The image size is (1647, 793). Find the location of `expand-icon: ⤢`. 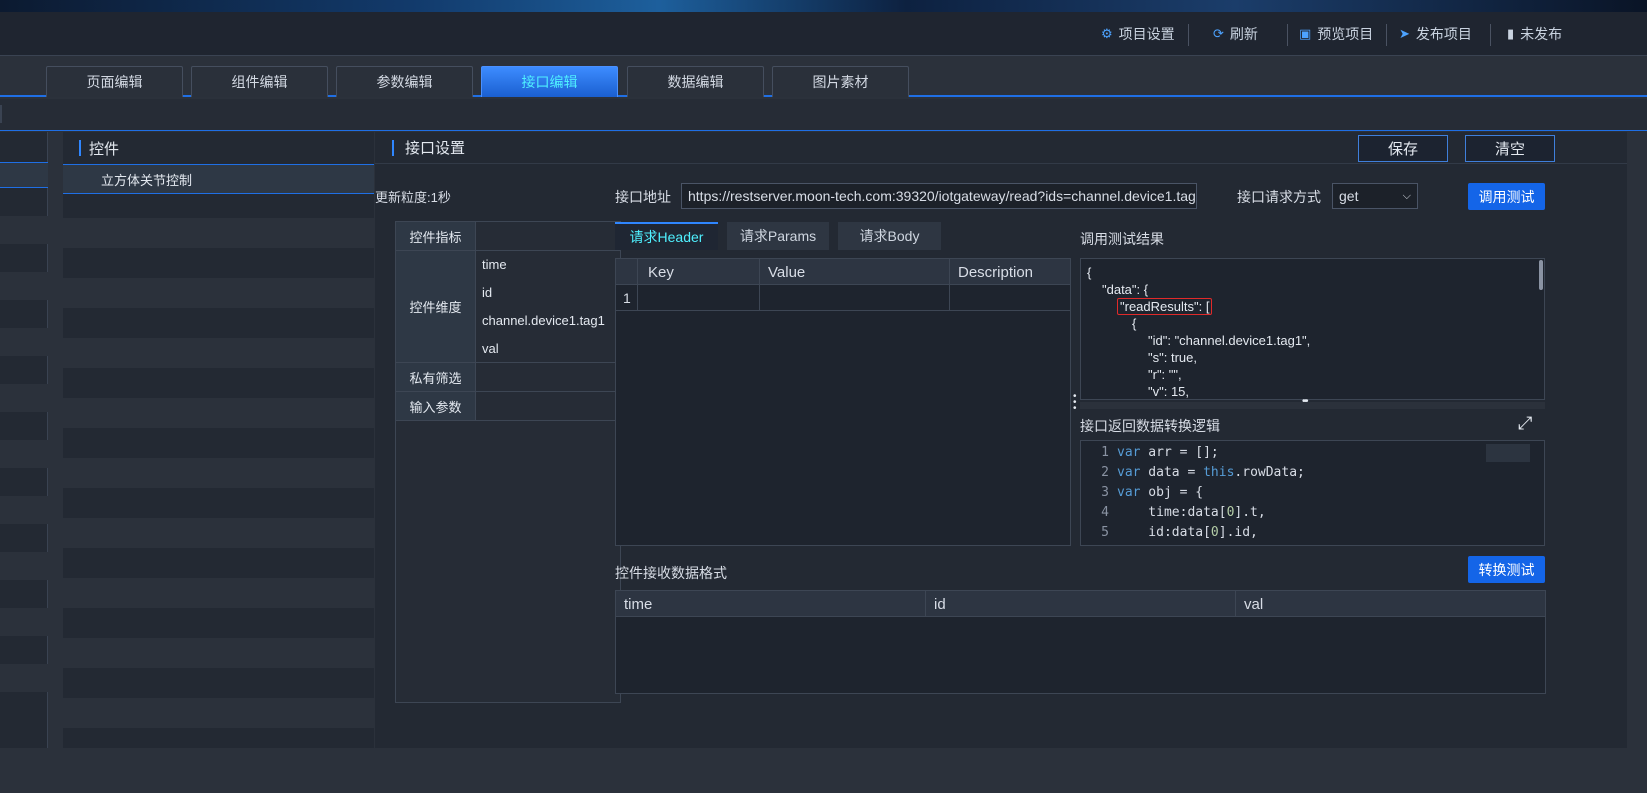

expand-icon: ⤢ is located at coordinates (1525, 423).